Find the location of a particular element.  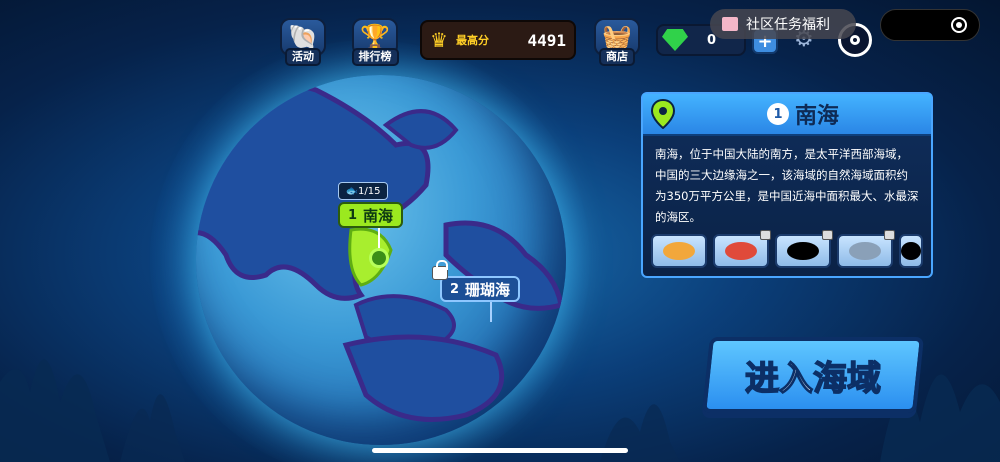

community-rewards-button: 社区任务福利 is located at coordinates (783, 24).